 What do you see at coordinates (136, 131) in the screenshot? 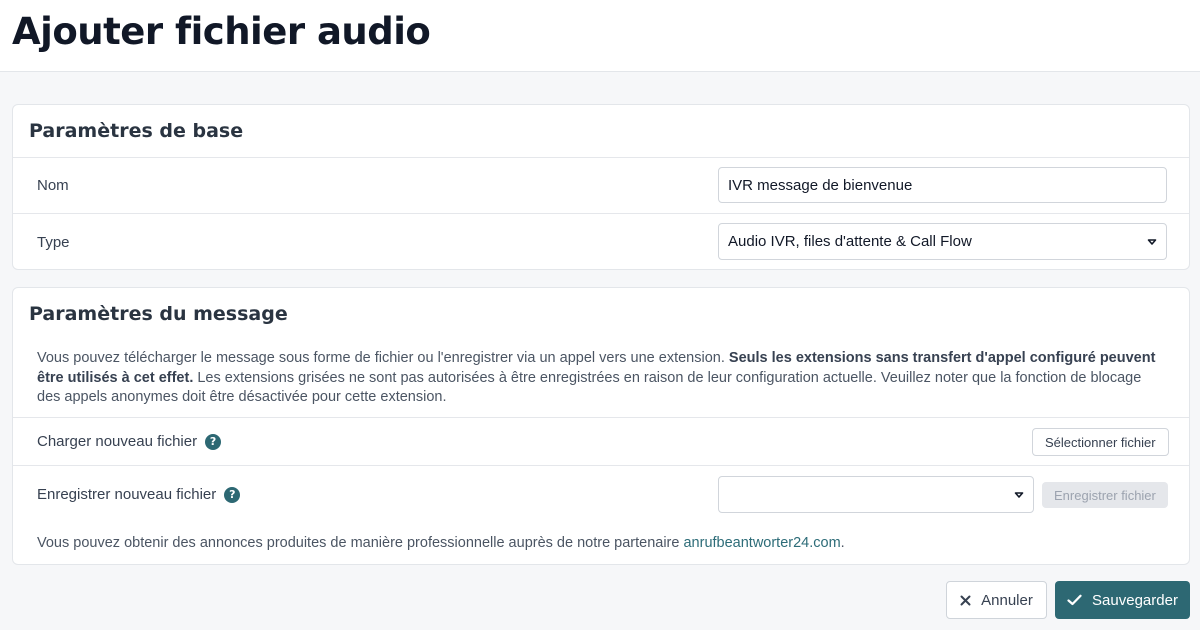
I see `basic-settings-title: Paramètres de base` at bounding box center [136, 131].